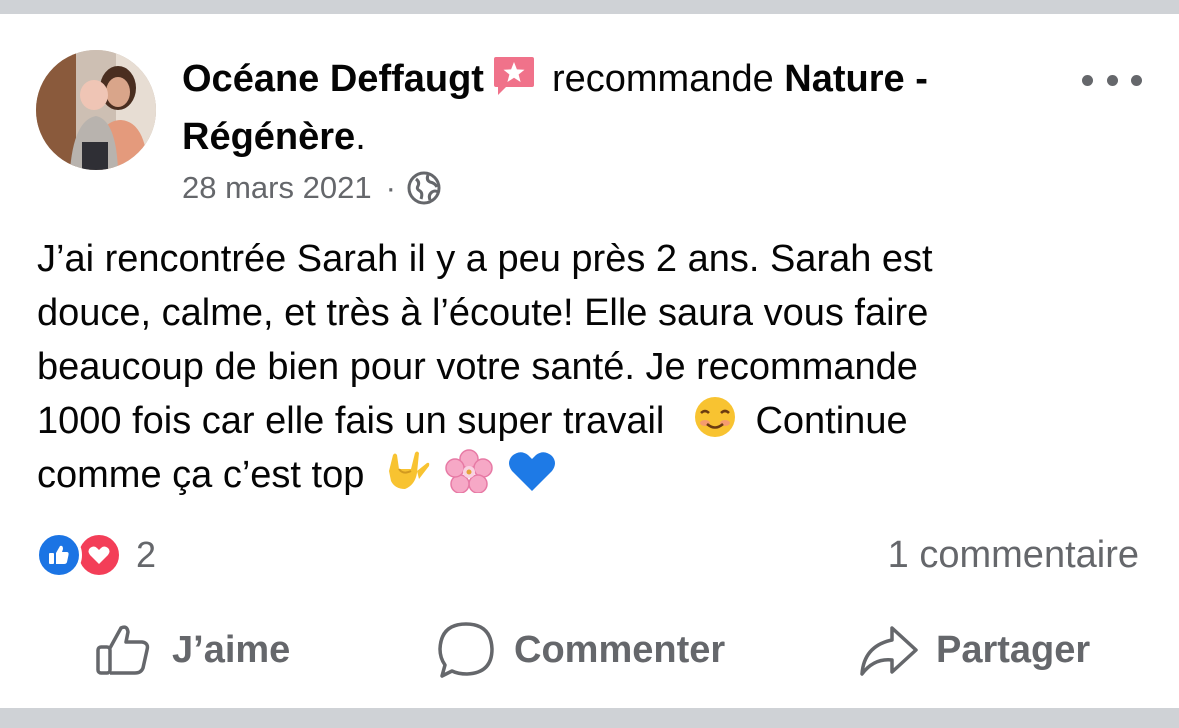  What do you see at coordinates (513, 76) in the screenshot?
I see `recommendation-badge-icon` at bounding box center [513, 76].